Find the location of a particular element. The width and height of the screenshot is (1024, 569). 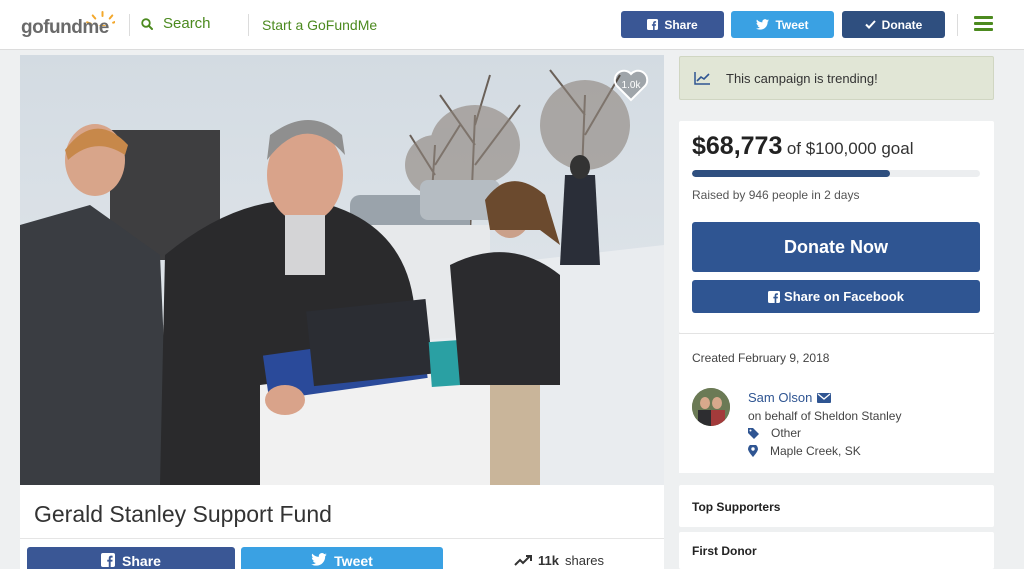

checkmark-icon is located at coordinates (870, 24).